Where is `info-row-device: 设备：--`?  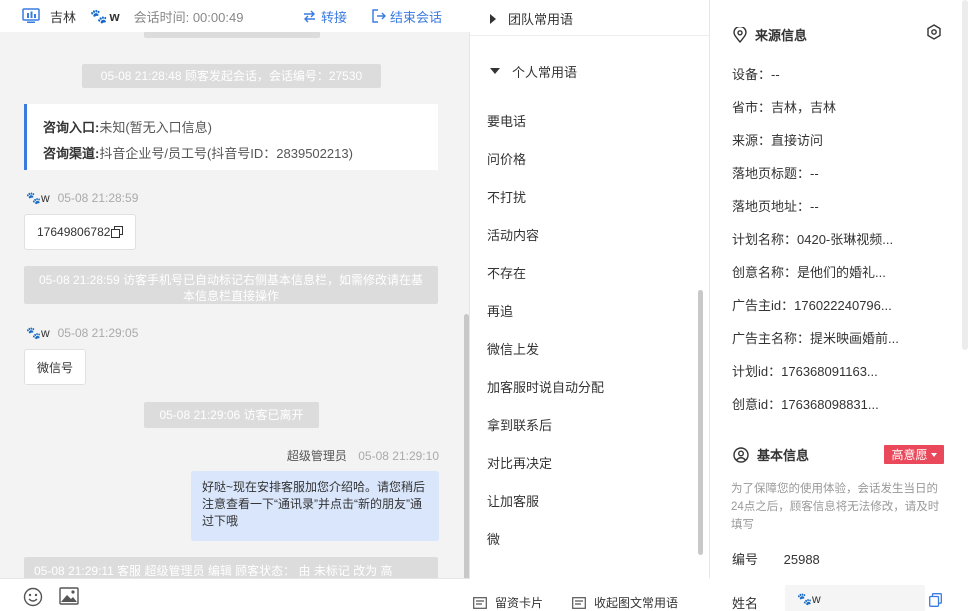 info-row-device: 设备：-- is located at coordinates (756, 73).